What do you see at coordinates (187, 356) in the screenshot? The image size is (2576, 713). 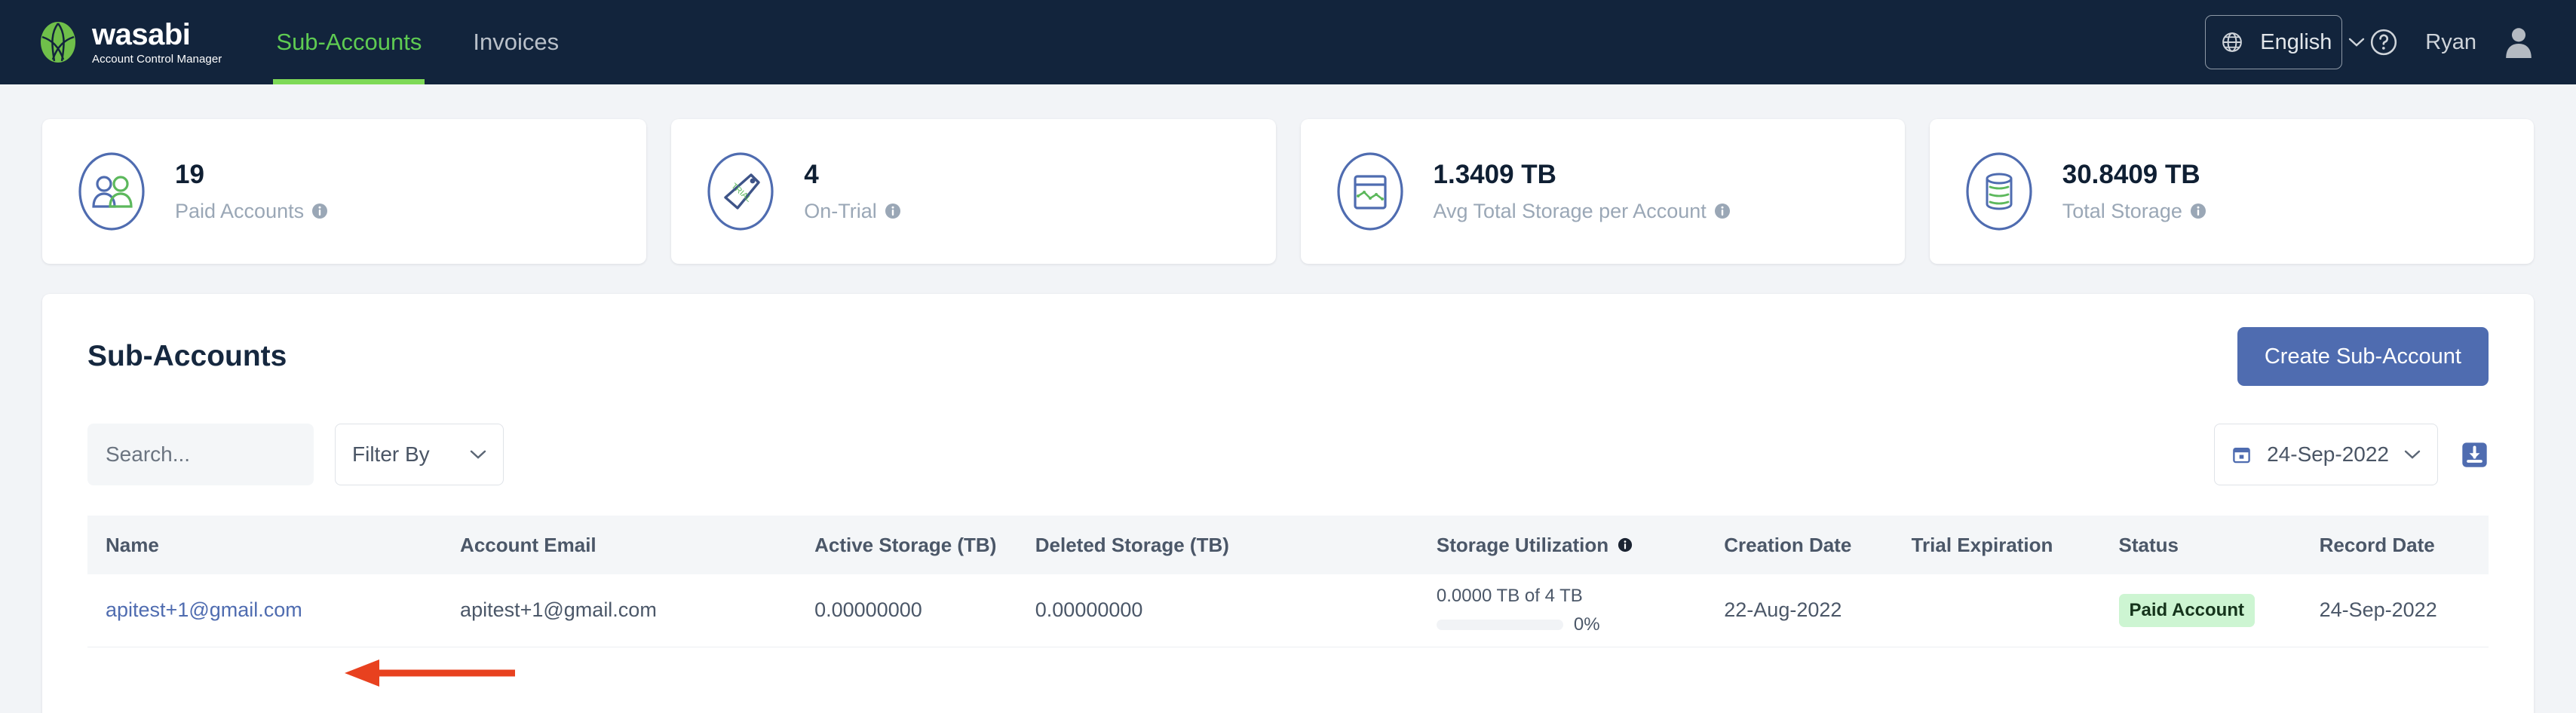 I see `page-title: Sub-Accounts` at bounding box center [187, 356].